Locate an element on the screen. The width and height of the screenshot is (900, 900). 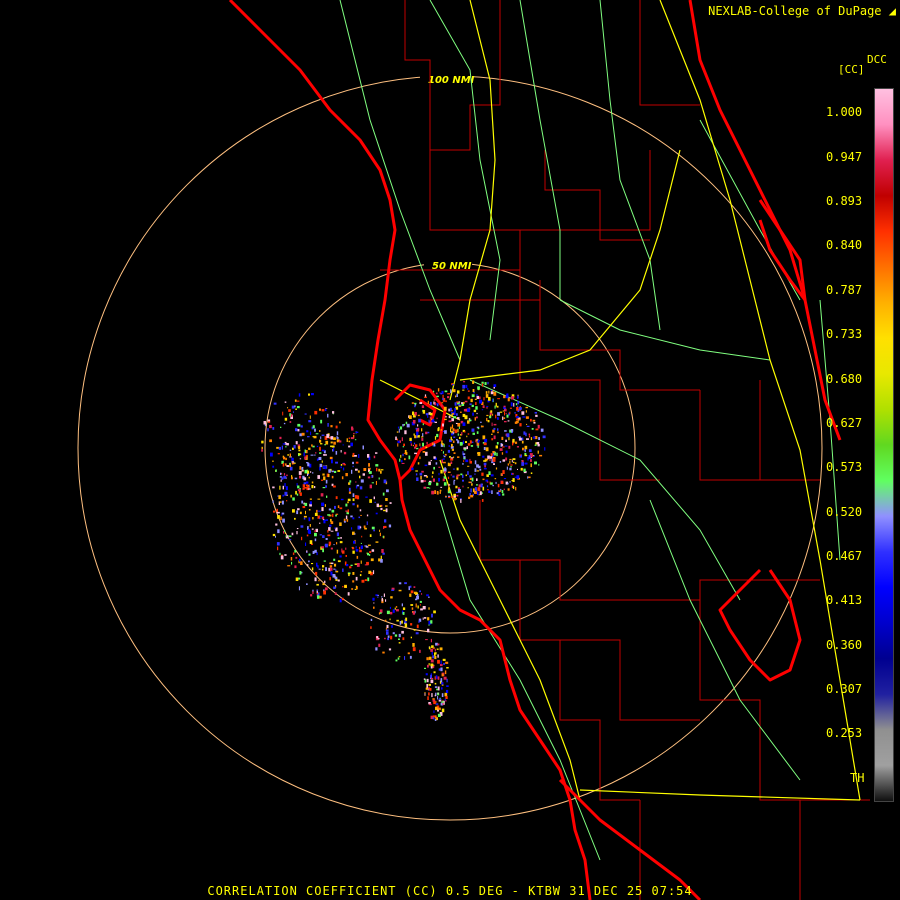
legend-tick: 0.360 is located at coordinates (844, 645).